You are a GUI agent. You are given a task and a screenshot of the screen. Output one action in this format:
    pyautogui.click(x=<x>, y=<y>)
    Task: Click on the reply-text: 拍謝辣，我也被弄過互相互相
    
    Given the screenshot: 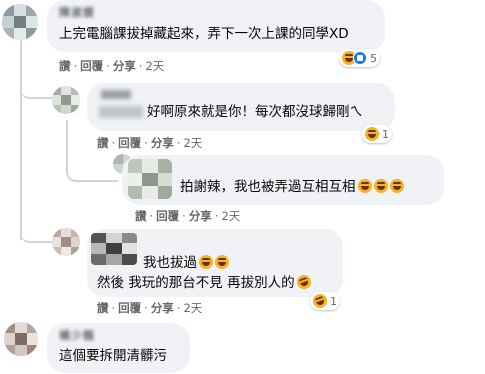 What is the action you would take?
    pyautogui.click(x=292, y=187)
    